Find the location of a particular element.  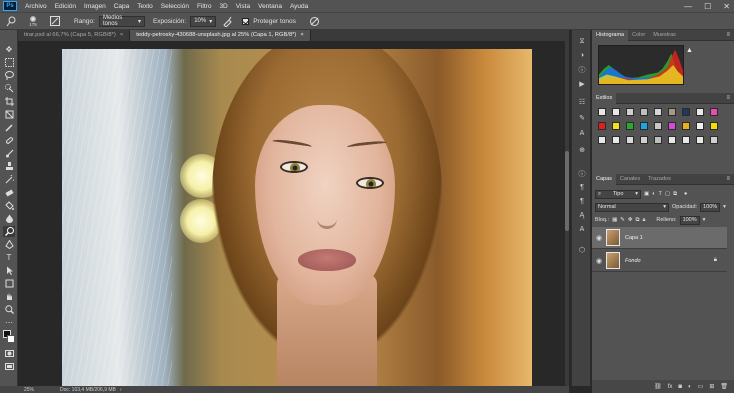

minimize-icon: — is located at coordinates (688, 6).